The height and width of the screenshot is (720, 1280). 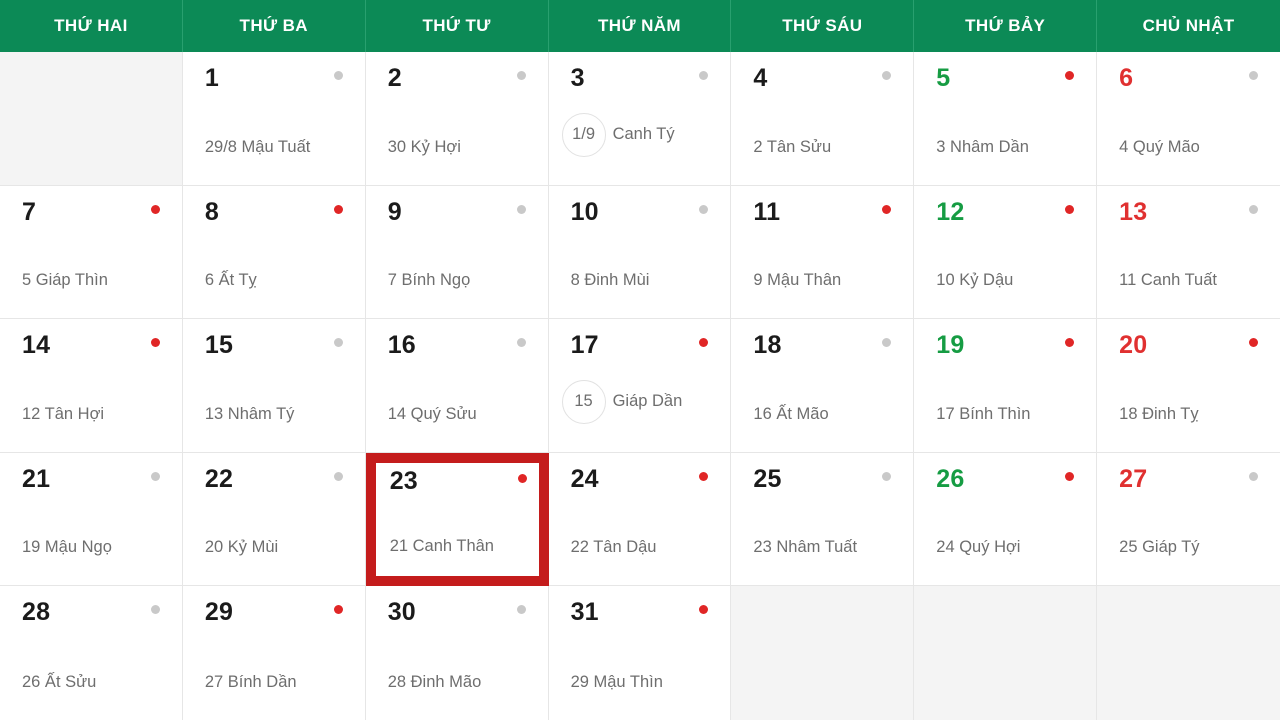 I want to click on lunar-info: 6 Ất Tỵ, so click(x=276, y=280).